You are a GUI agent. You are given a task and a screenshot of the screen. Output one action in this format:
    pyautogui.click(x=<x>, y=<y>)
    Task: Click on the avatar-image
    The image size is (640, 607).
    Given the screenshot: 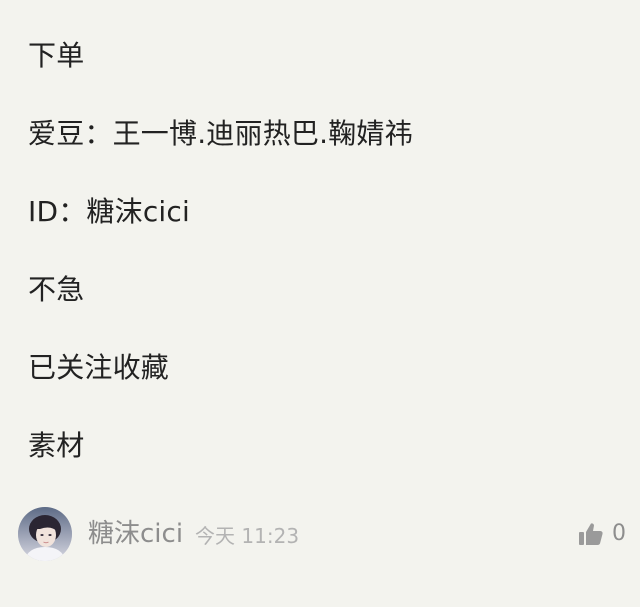 What is the action you would take?
    pyautogui.click(x=45, y=534)
    